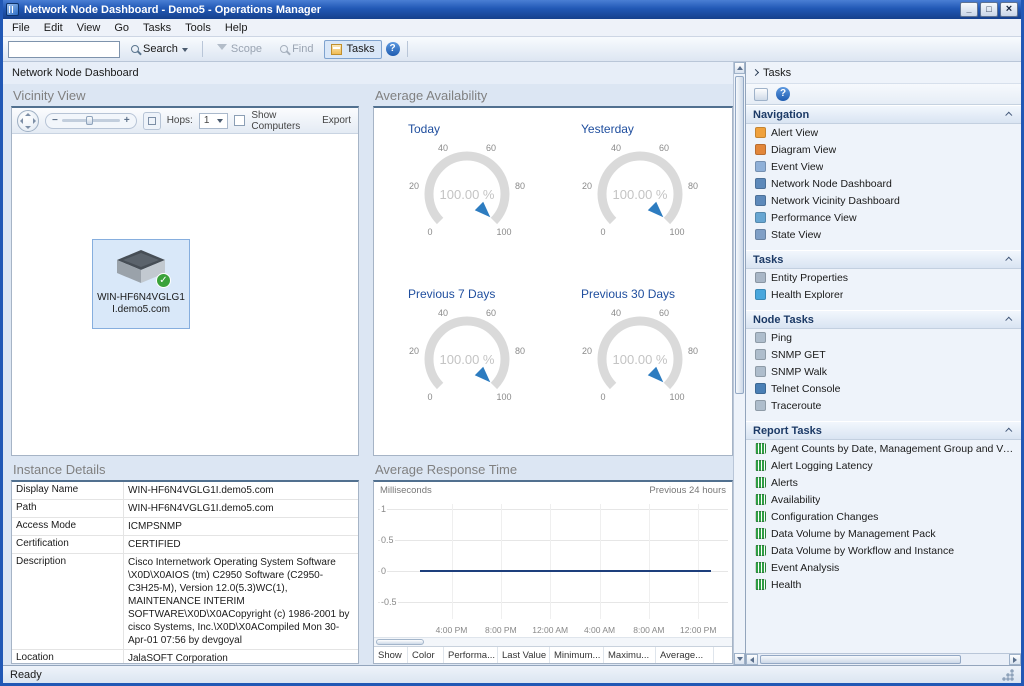  I want to click on minimize-button, so click(969, 9).